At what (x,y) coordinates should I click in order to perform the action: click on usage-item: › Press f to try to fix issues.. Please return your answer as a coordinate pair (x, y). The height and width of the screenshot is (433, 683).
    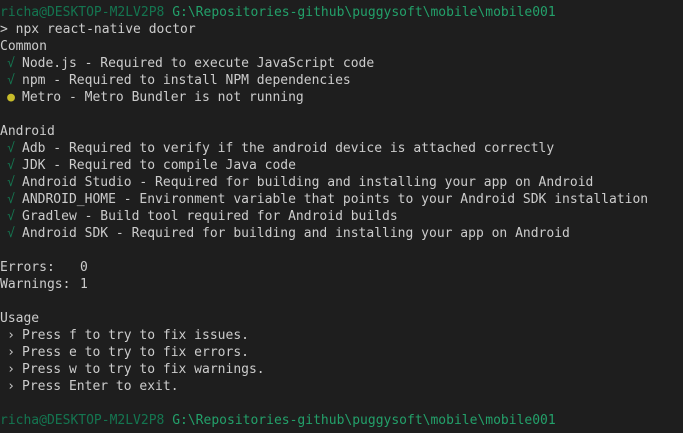
    Looking at the image, I should click on (341, 335).